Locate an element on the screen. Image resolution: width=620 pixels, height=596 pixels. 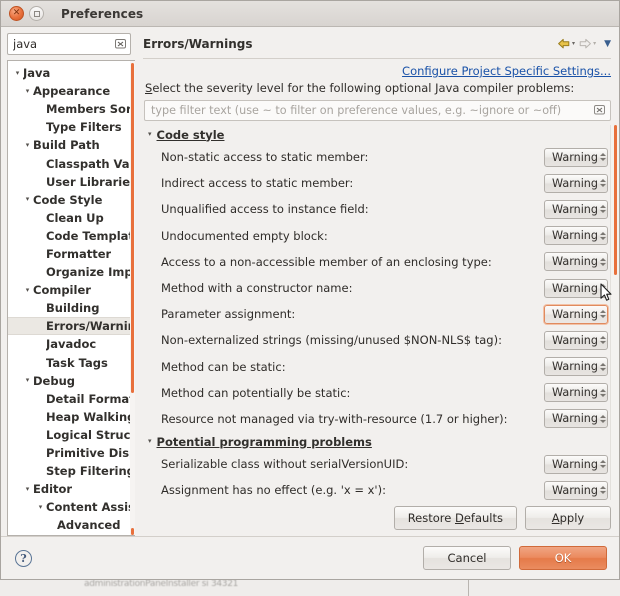
back-arrow-icon is located at coordinates (564, 44).